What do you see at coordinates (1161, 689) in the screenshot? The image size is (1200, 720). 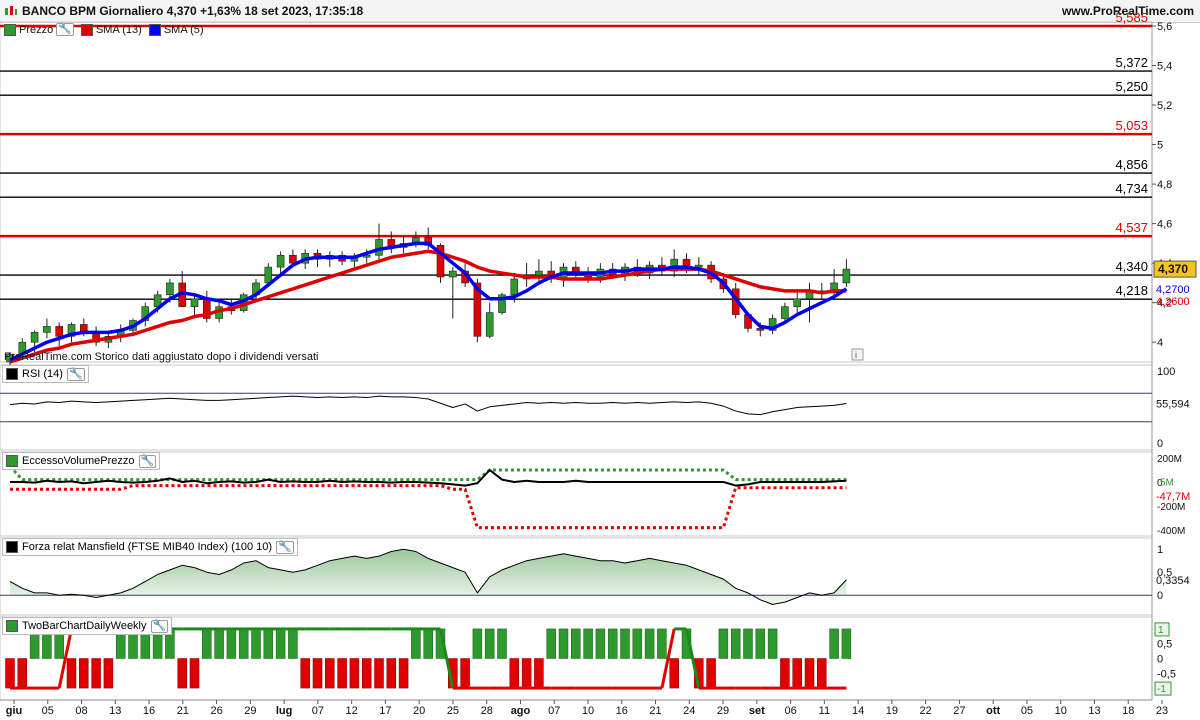 I see `twobar-bottom-value: -1` at bounding box center [1161, 689].